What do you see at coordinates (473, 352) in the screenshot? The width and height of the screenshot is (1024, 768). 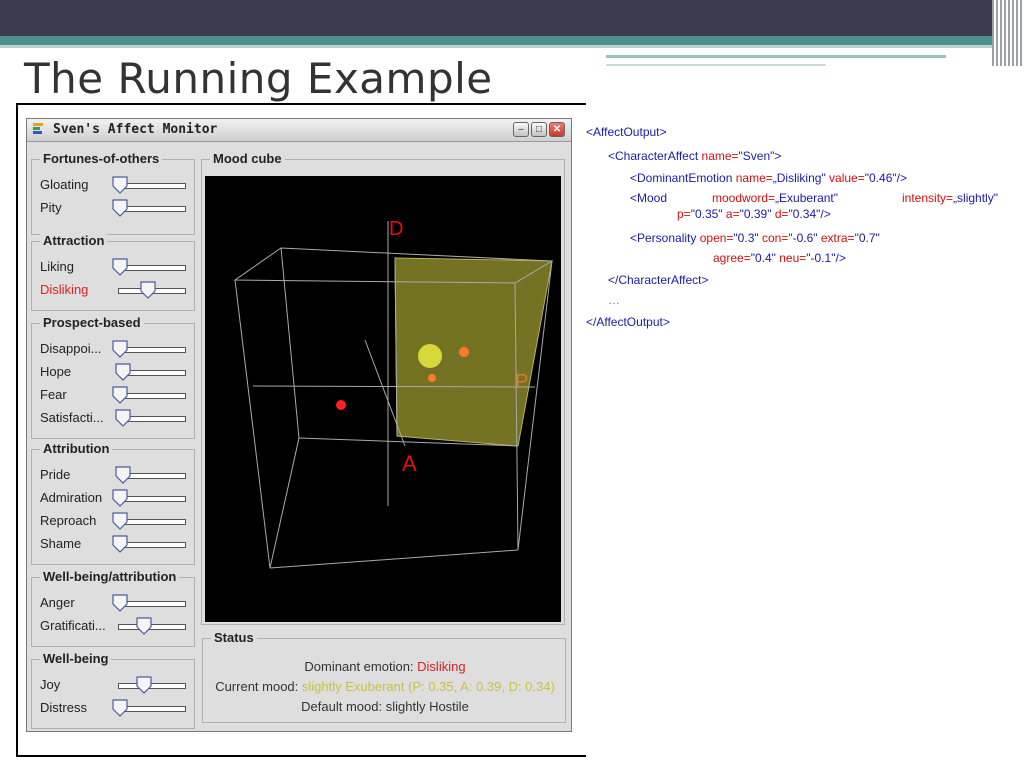 I see `mood-octant-overlay` at bounding box center [473, 352].